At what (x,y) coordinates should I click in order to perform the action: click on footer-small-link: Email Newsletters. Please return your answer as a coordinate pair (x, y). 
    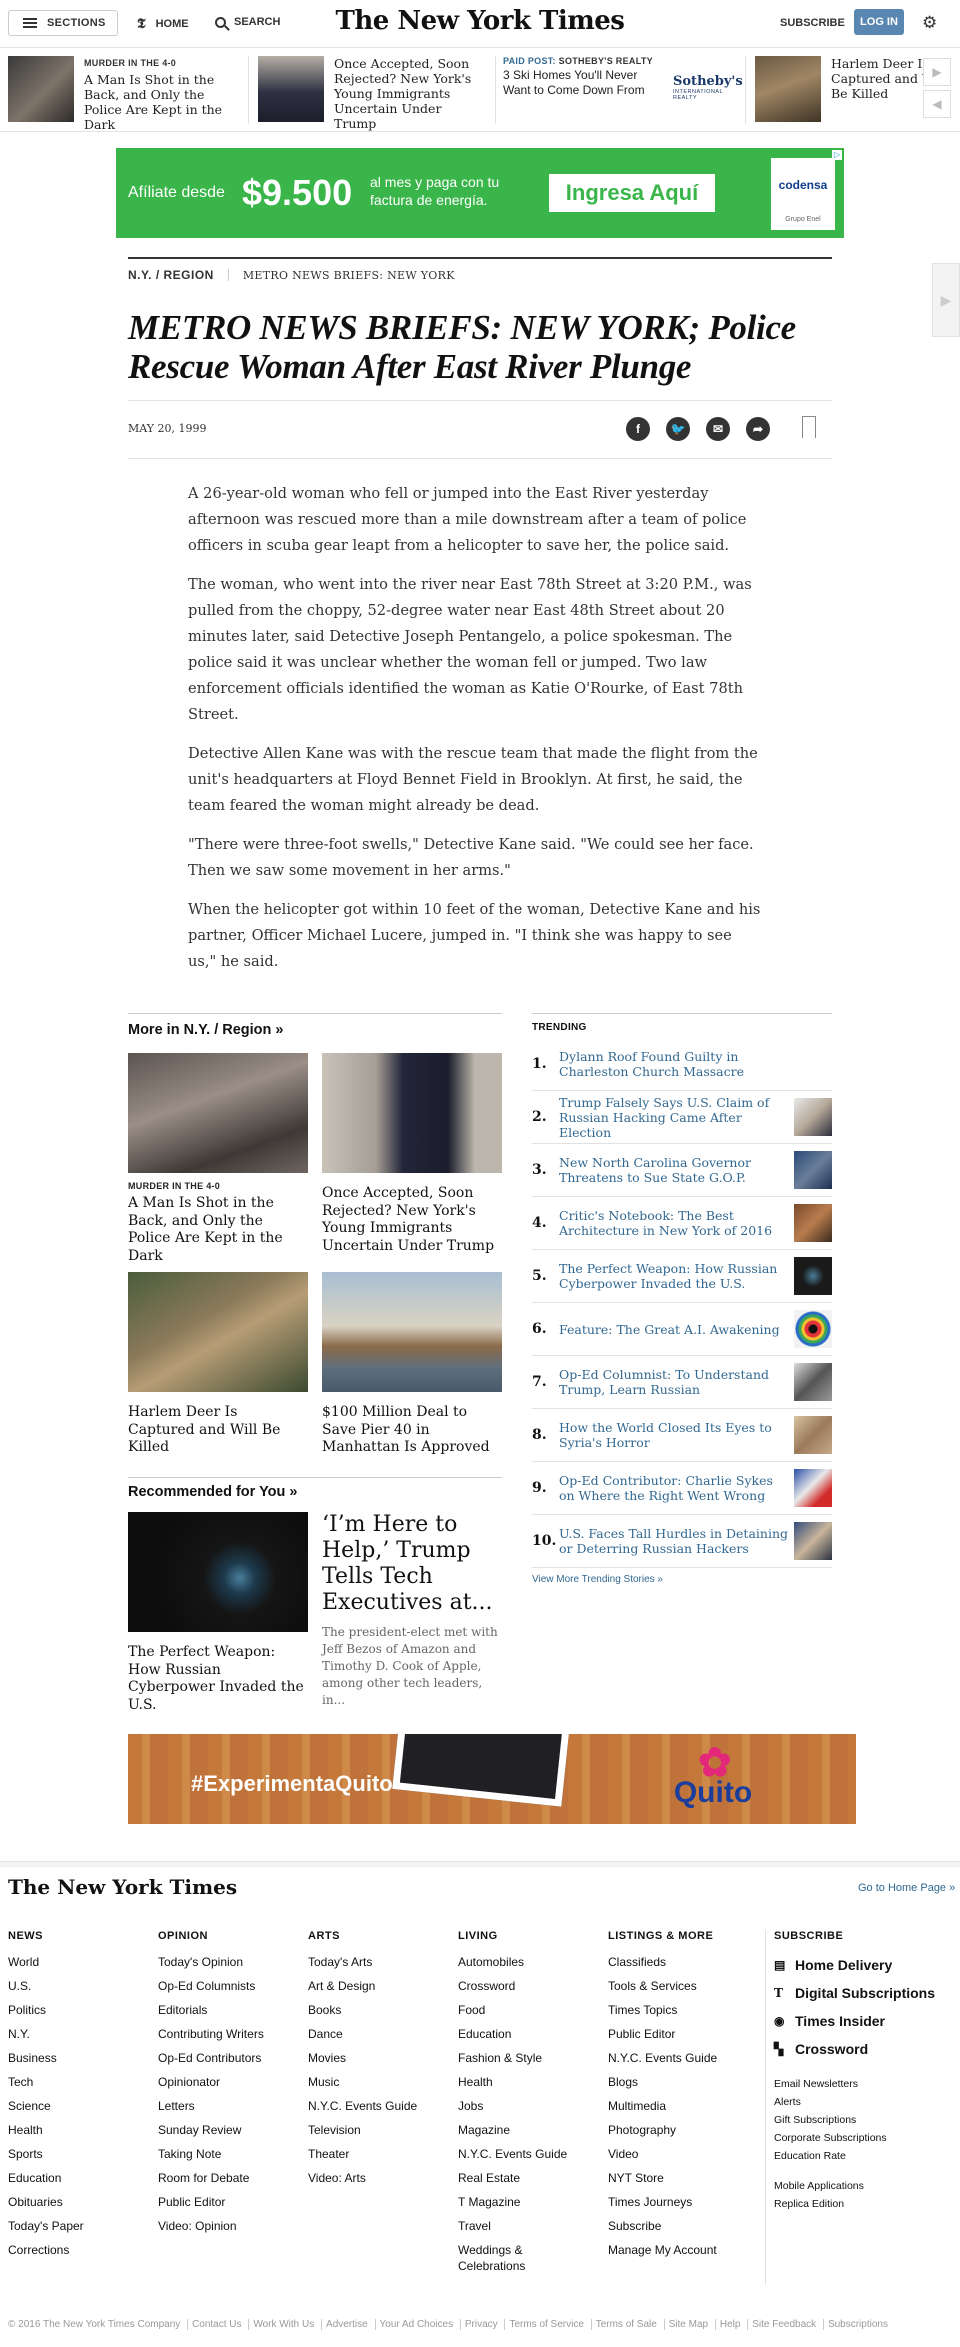
    Looking at the image, I should click on (867, 2084).